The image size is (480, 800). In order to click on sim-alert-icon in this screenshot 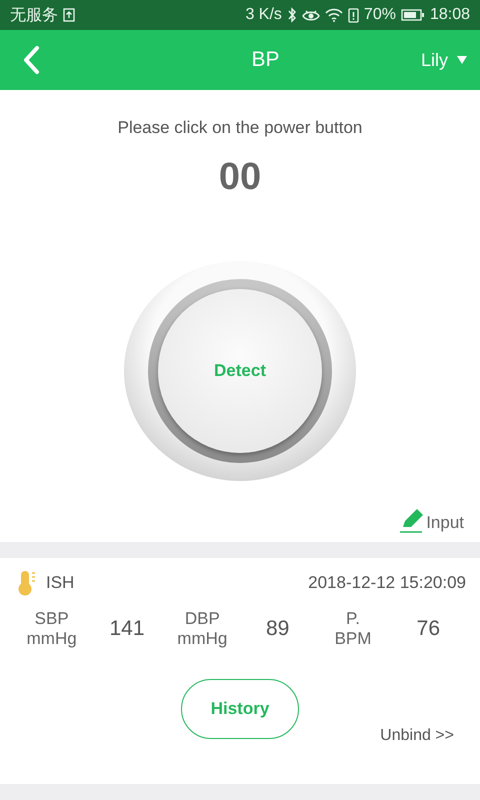, I will do `click(353, 15)`.